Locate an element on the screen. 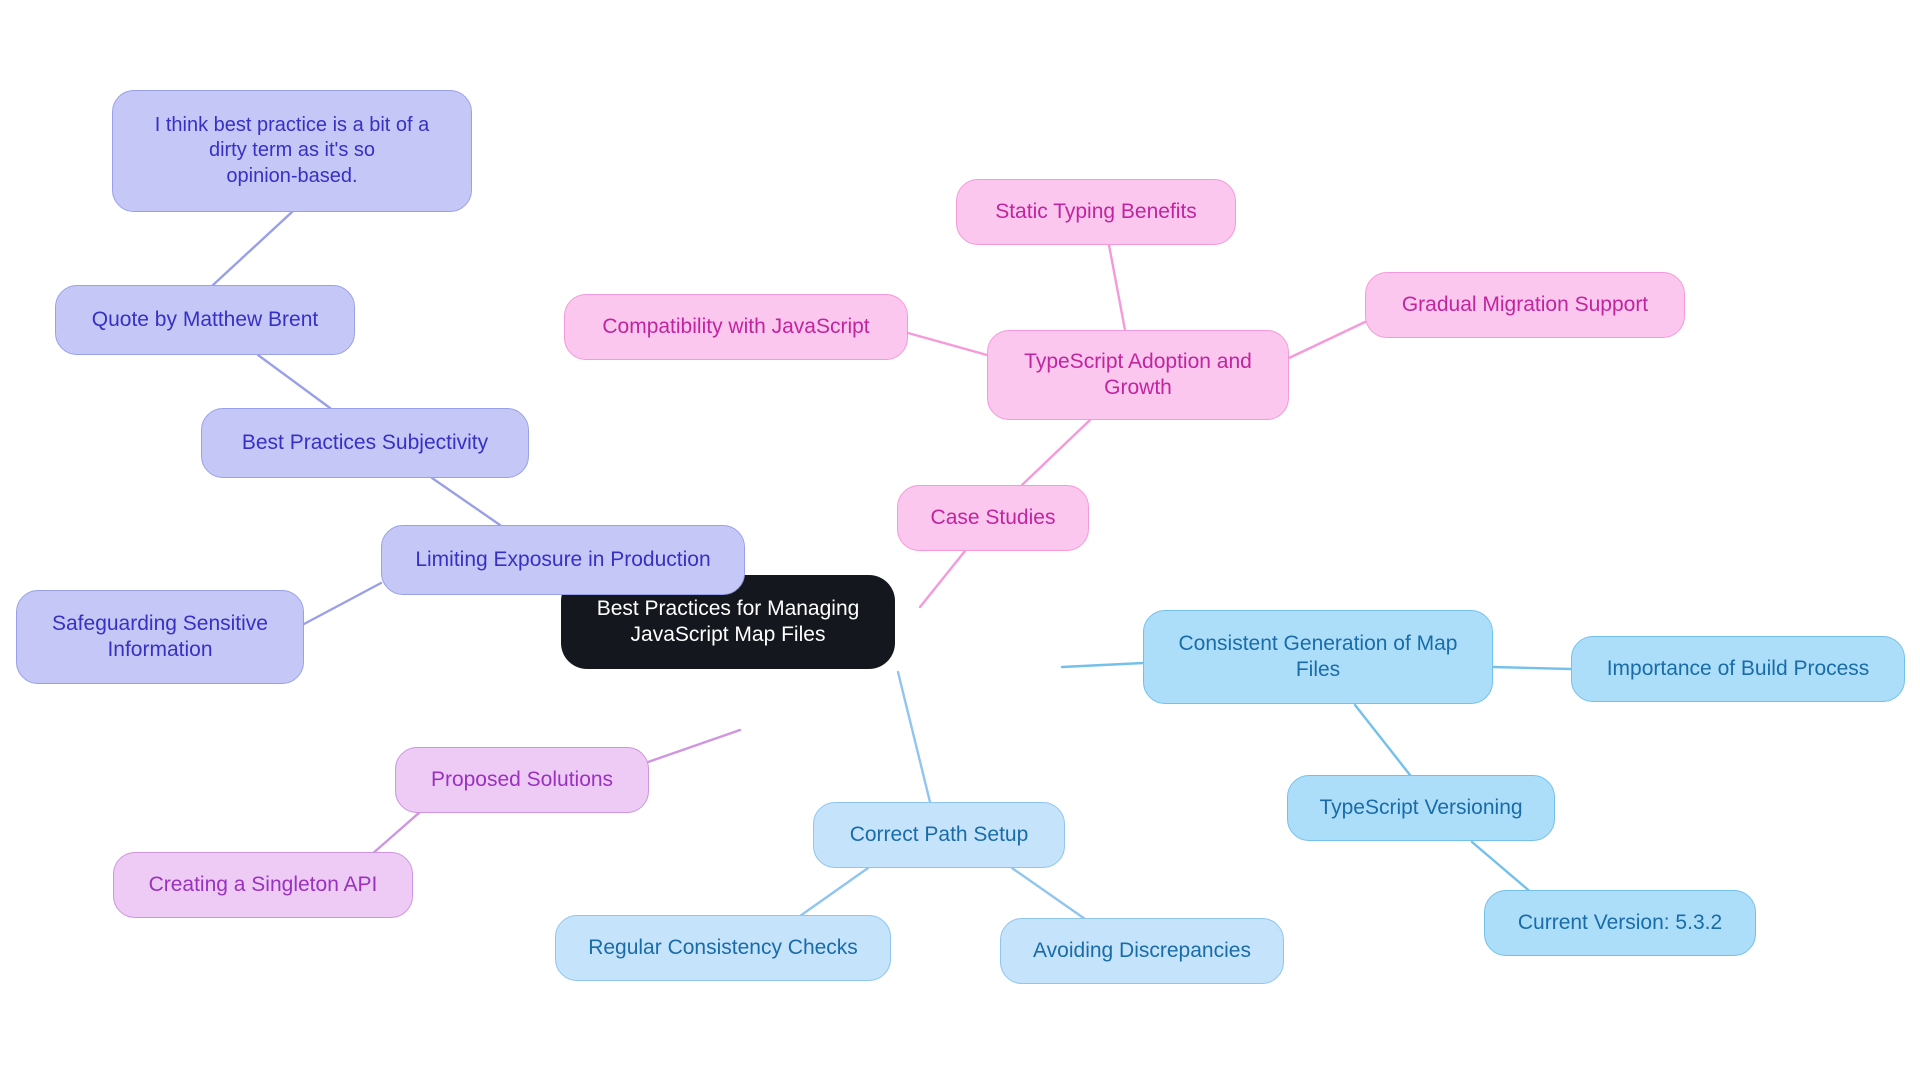  mindmap-node-avoiding_discrepancies: Avoiding Discrepancies is located at coordinates (1142, 951).